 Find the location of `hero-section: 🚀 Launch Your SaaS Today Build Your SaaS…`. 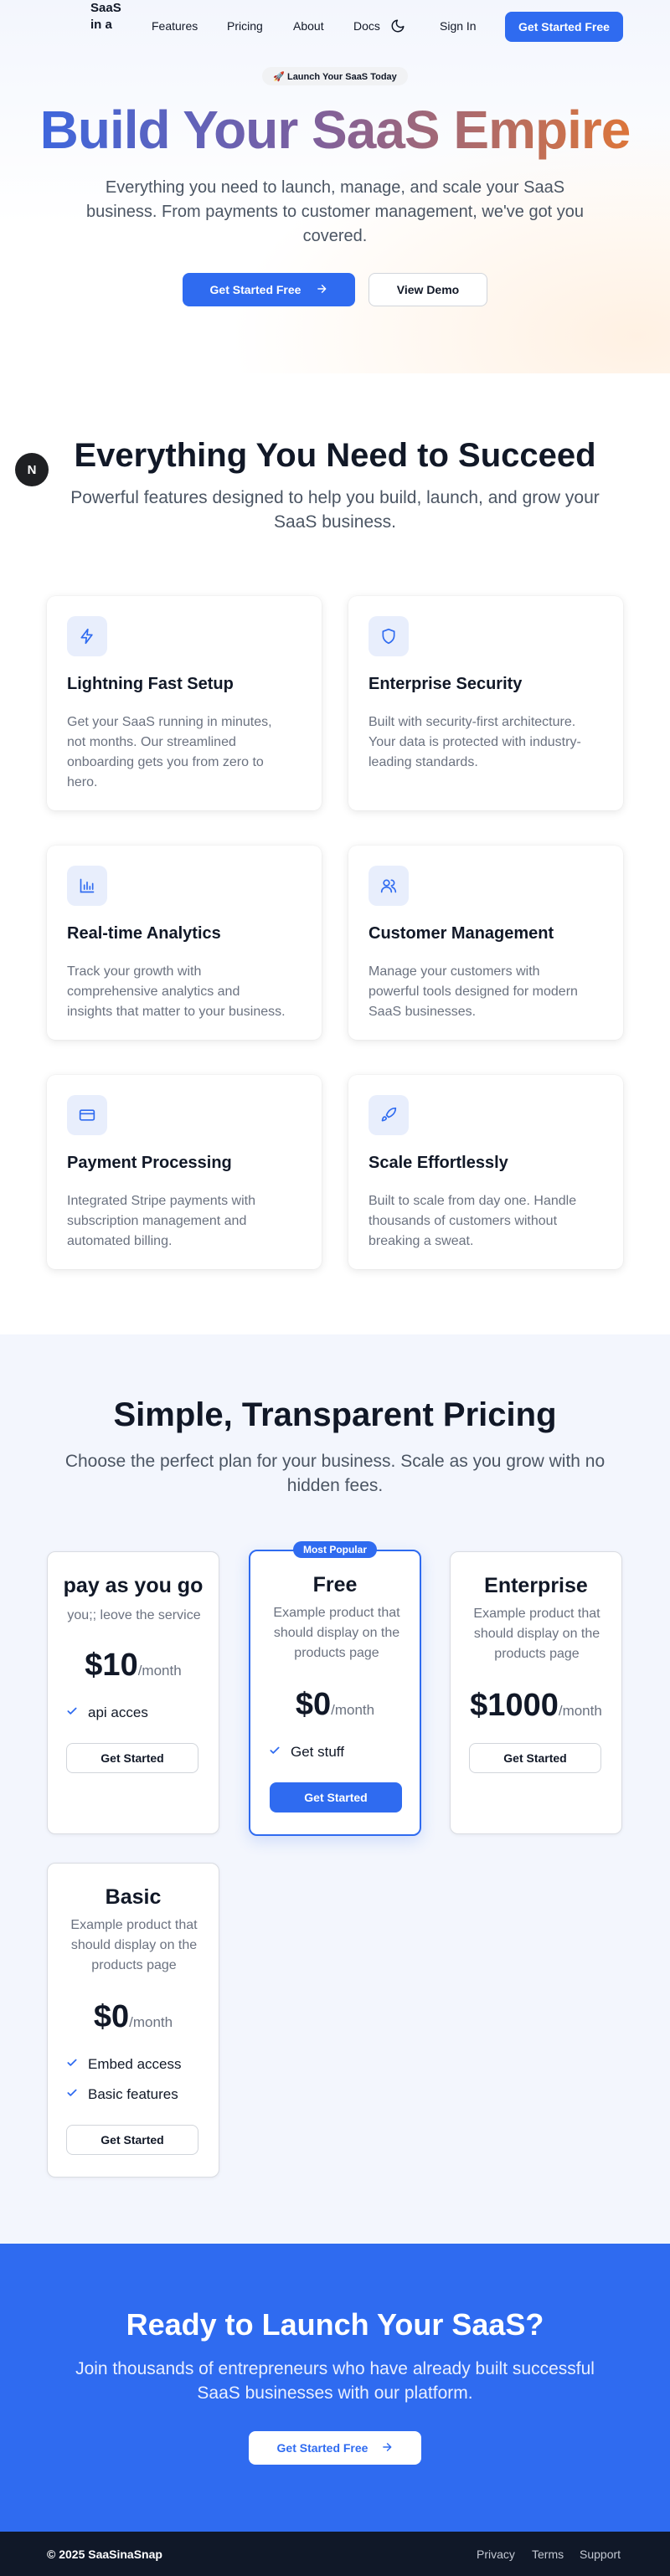

hero-section: 🚀 Launch Your SaaS Today Build Your SaaS… is located at coordinates (335, 187).